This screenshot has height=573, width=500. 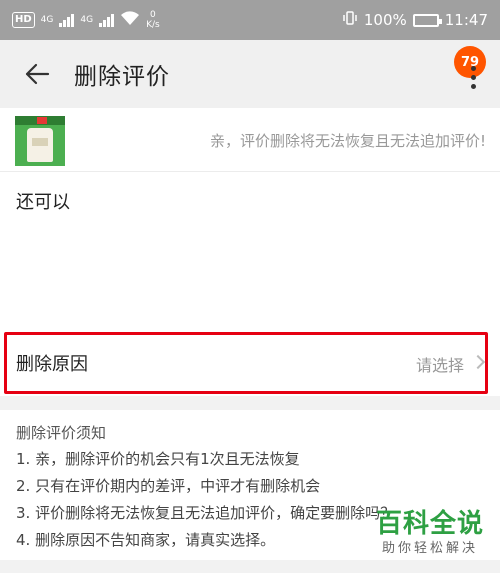 I want to click on battery-icon, so click(x=427, y=20).